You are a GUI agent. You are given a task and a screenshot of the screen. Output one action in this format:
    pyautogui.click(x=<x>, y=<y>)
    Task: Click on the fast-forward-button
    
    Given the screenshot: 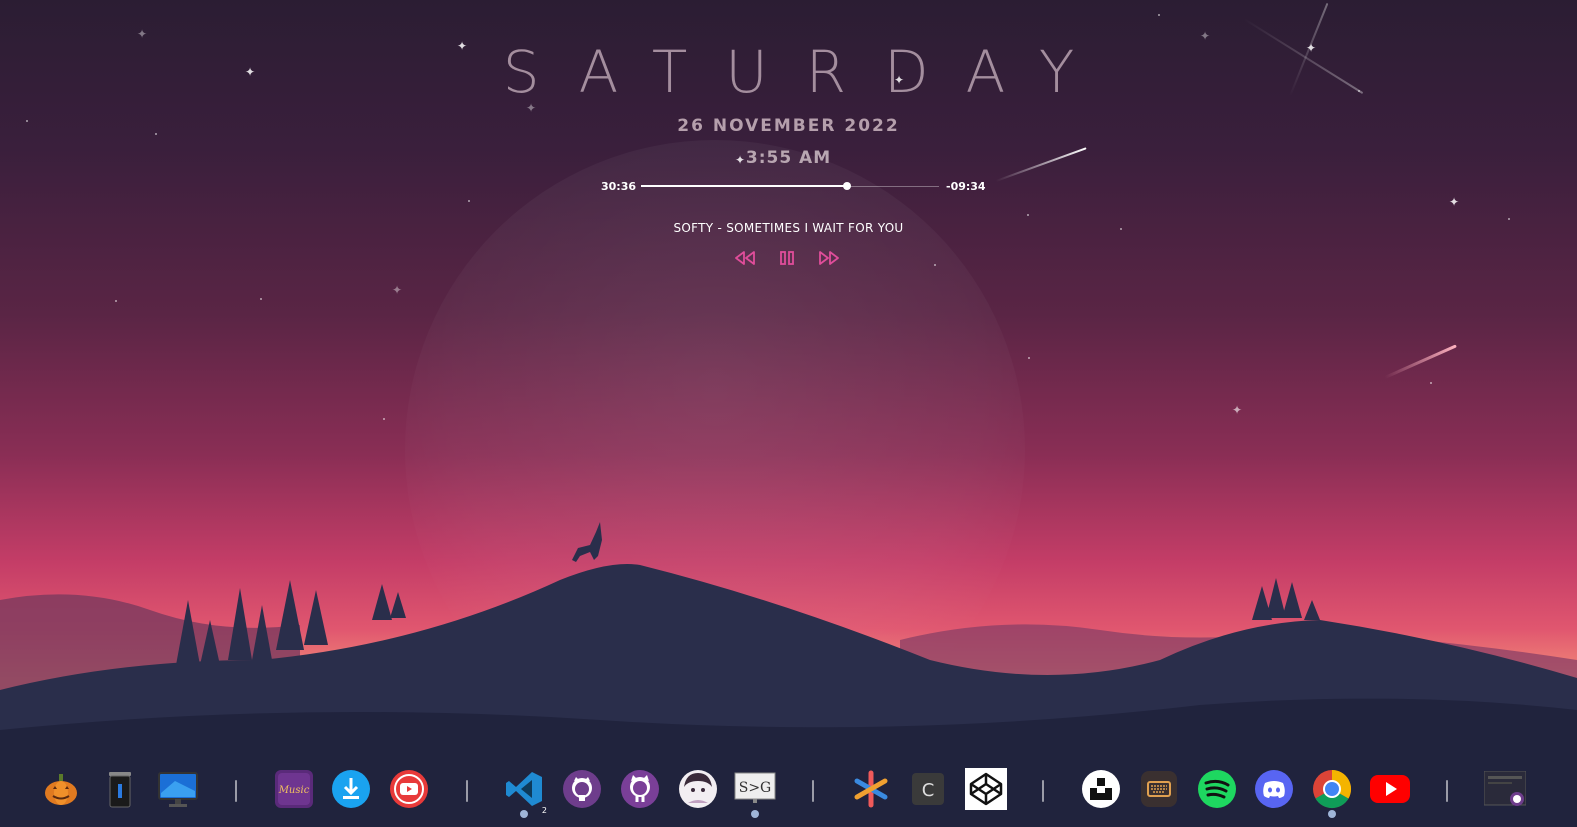 What is the action you would take?
    pyautogui.click(x=829, y=258)
    